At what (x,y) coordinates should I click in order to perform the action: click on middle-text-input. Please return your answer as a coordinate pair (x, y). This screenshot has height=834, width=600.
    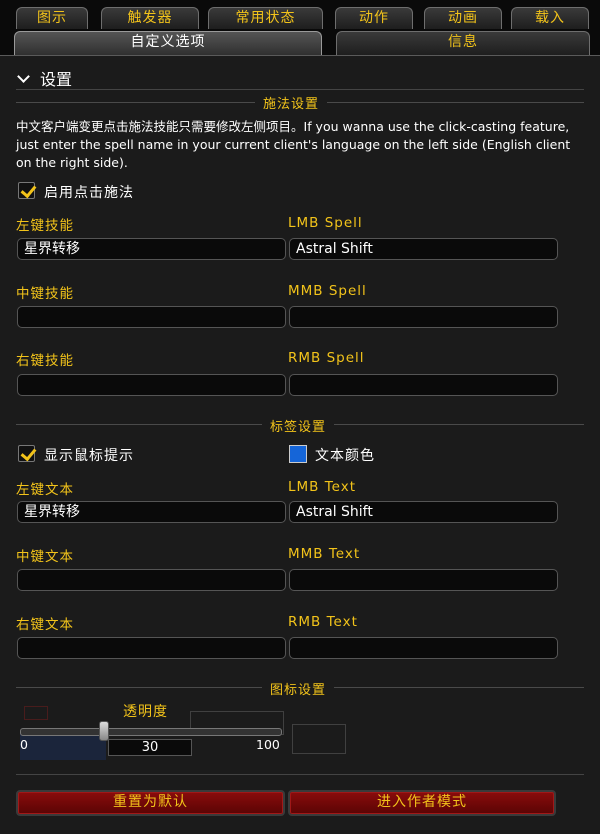
    Looking at the image, I should click on (151, 580).